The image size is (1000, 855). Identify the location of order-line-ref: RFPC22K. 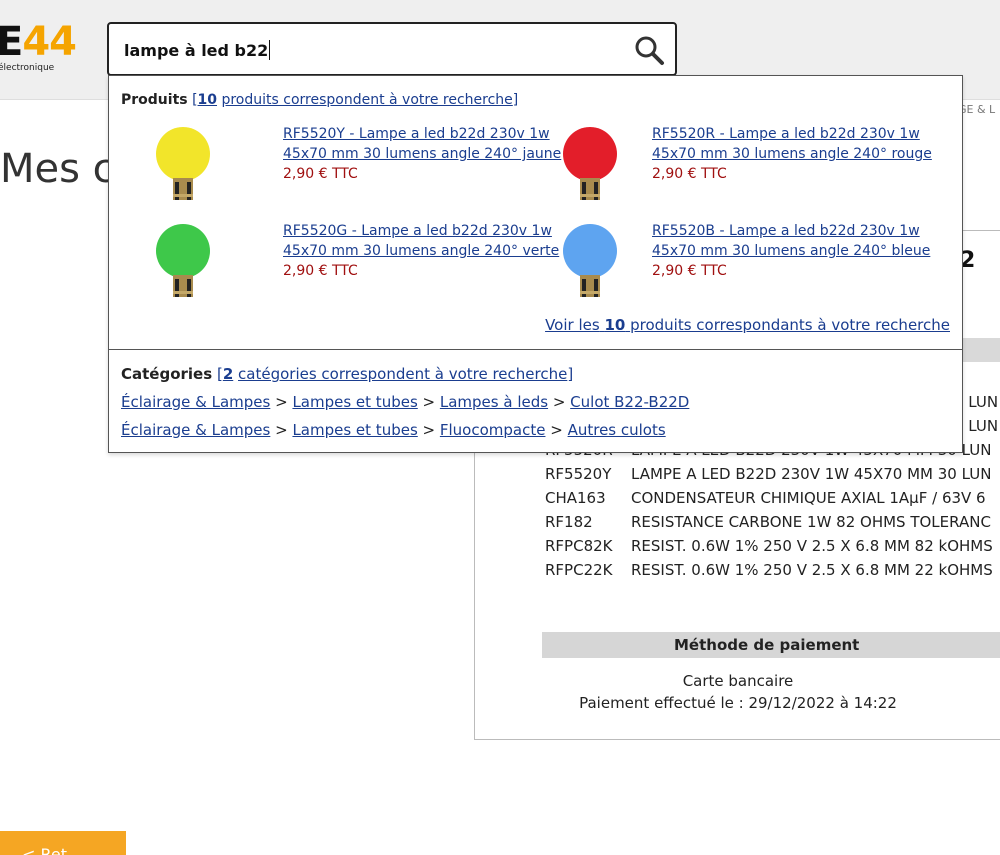
(579, 570).